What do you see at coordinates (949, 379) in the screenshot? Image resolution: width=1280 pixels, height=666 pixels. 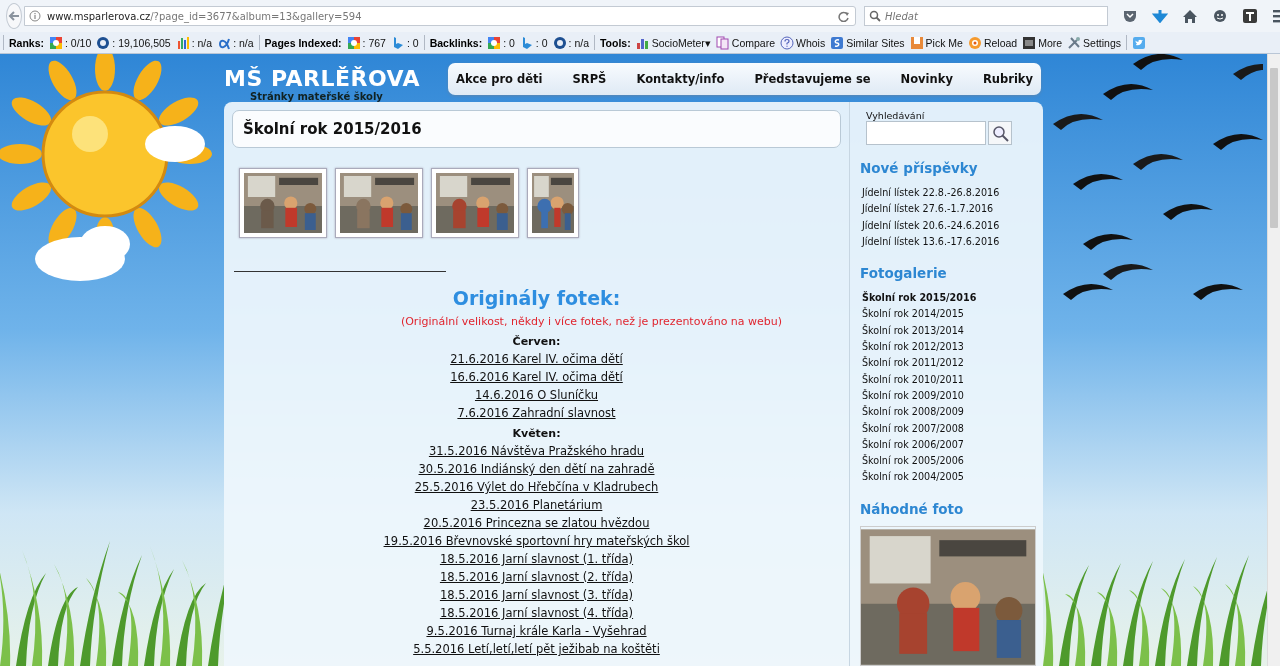 I see `gallery-link: Školní rok 2010/2011` at bounding box center [949, 379].